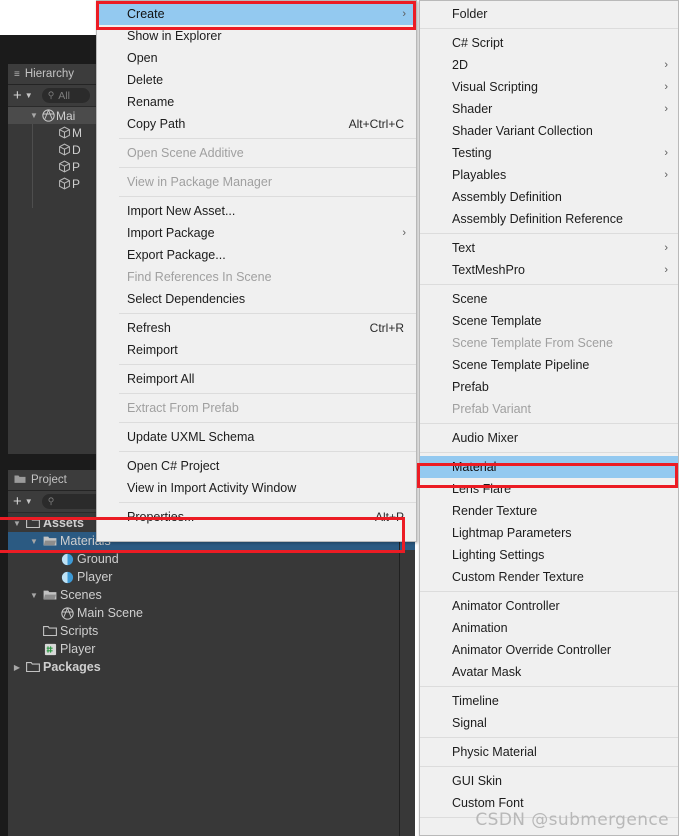 The height and width of the screenshot is (836, 679). Describe the element at coordinates (17, 667) in the screenshot. I see `twisty-icon: ▶` at that location.